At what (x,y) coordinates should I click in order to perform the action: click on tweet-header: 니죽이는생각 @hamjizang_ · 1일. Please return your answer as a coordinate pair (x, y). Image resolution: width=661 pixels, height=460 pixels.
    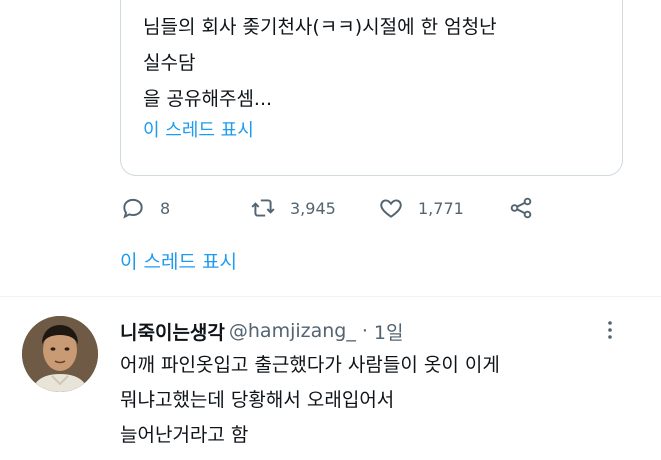
    Looking at the image, I should click on (365, 331).